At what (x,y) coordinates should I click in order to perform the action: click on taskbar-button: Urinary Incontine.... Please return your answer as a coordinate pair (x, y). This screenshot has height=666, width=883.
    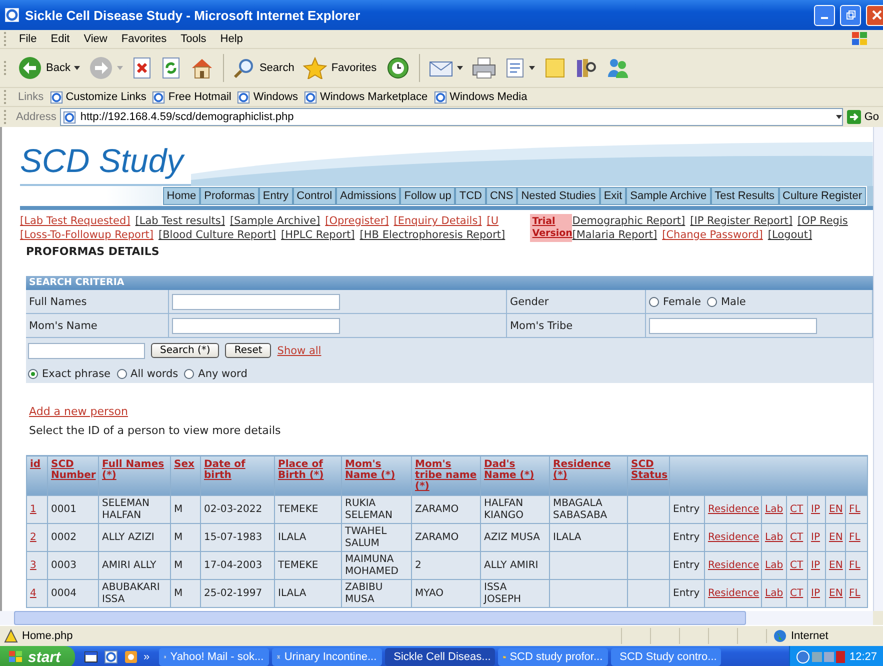
    Looking at the image, I should click on (327, 657).